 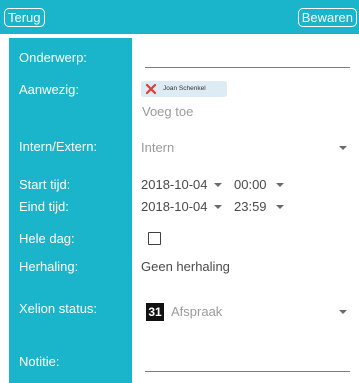 I want to click on intern-extern-select: Intern, so click(x=157, y=148).